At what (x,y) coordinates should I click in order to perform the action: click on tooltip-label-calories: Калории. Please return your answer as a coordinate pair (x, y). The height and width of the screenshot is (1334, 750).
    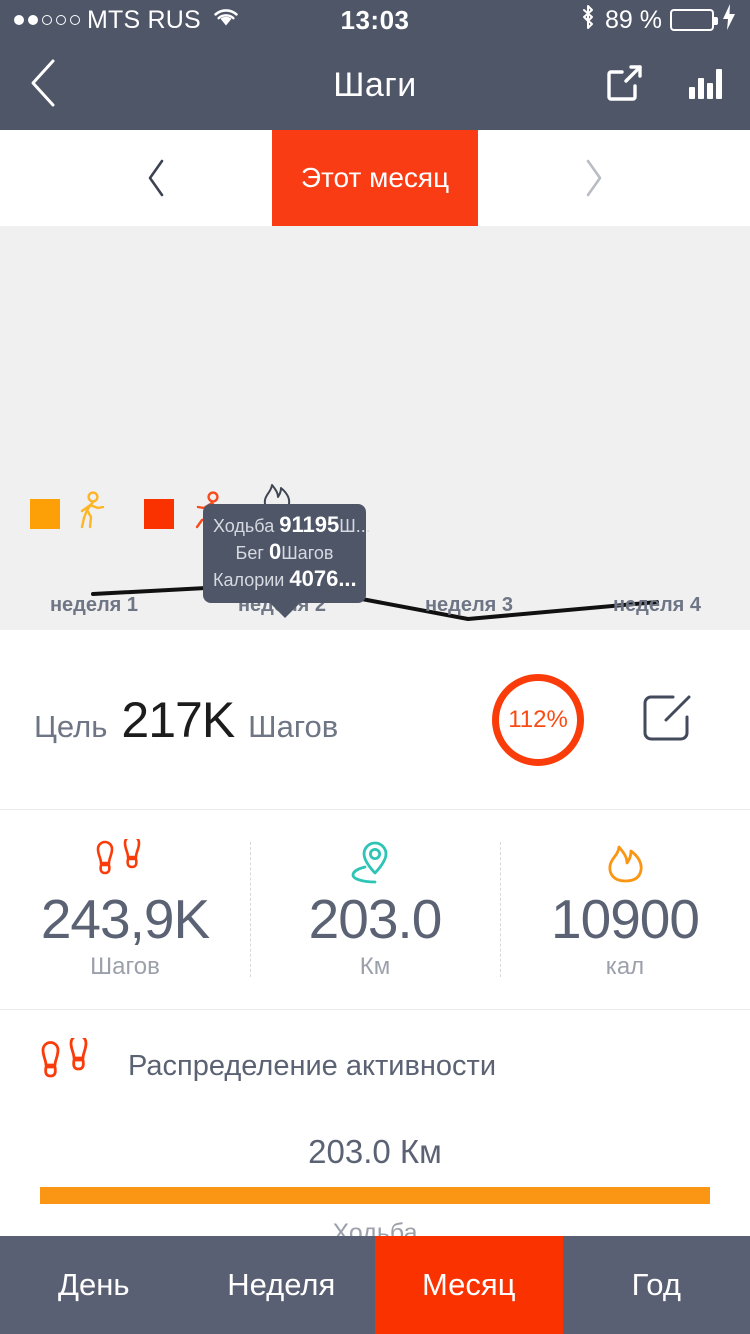
    Looking at the image, I should click on (249, 580).